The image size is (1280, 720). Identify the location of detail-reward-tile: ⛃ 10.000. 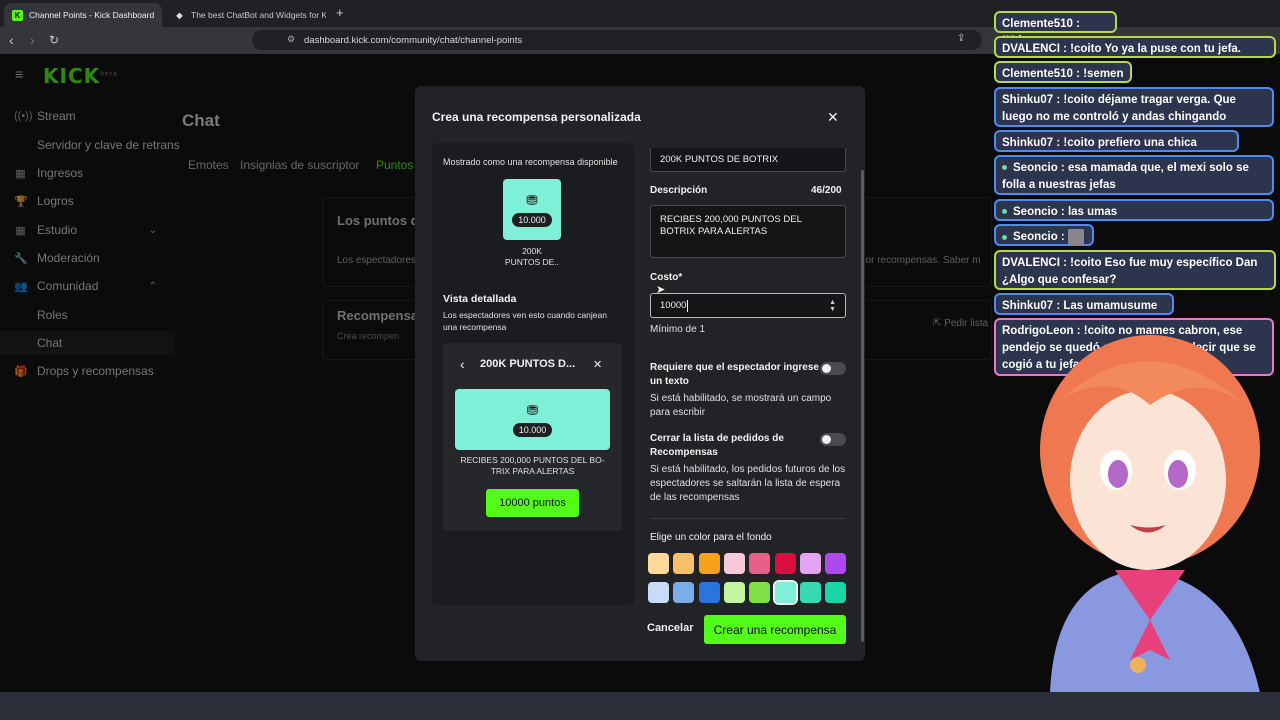
(532, 419).